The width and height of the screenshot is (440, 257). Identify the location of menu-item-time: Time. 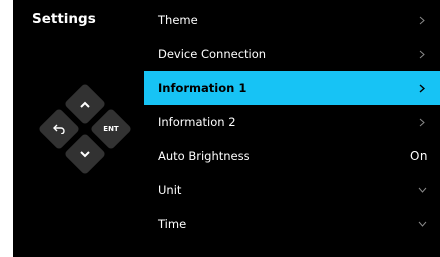
(292, 224).